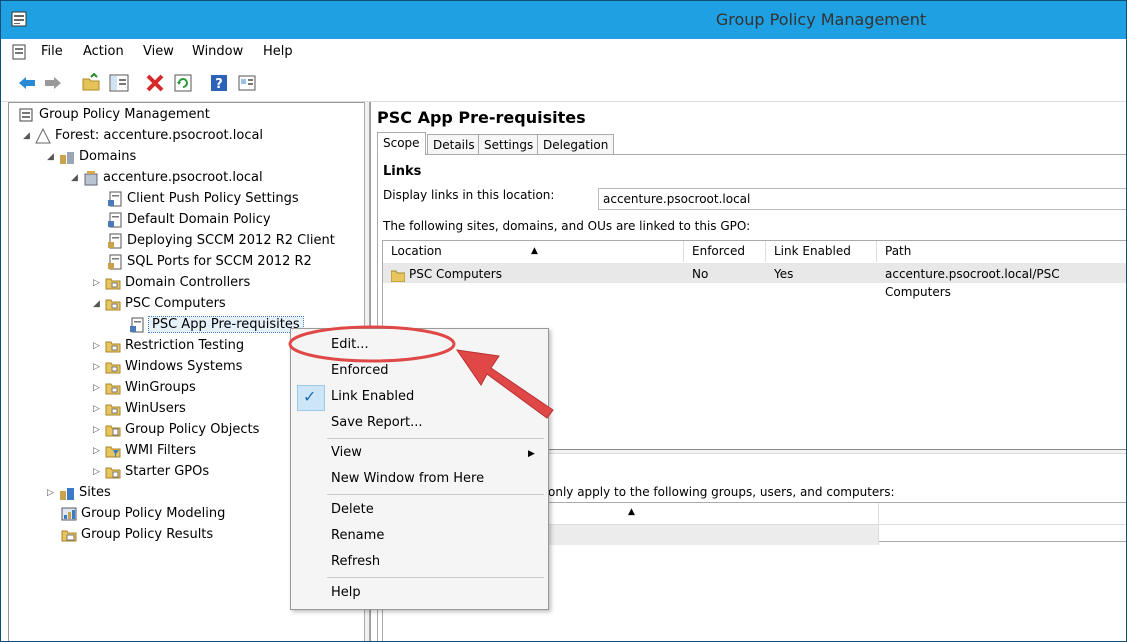 Image resolution: width=1127 pixels, height=642 pixels. Describe the element at coordinates (19, 52) in the screenshot. I see `system-menu-icon` at that location.